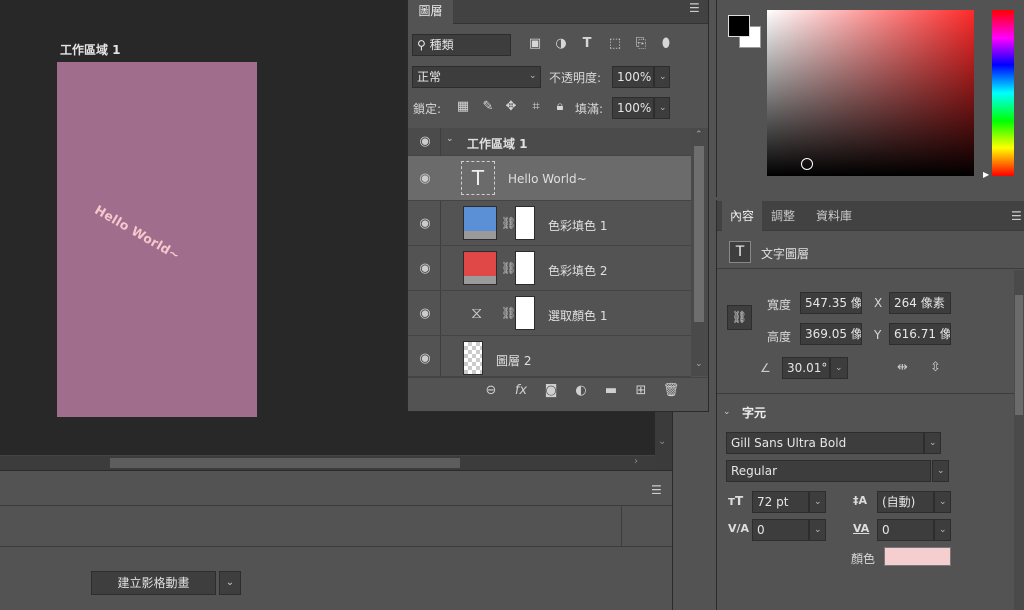  What do you see at coordinates (780, 530) in the screenshot?
I see `kerning-field: 0` at bounding box center [780, 530].